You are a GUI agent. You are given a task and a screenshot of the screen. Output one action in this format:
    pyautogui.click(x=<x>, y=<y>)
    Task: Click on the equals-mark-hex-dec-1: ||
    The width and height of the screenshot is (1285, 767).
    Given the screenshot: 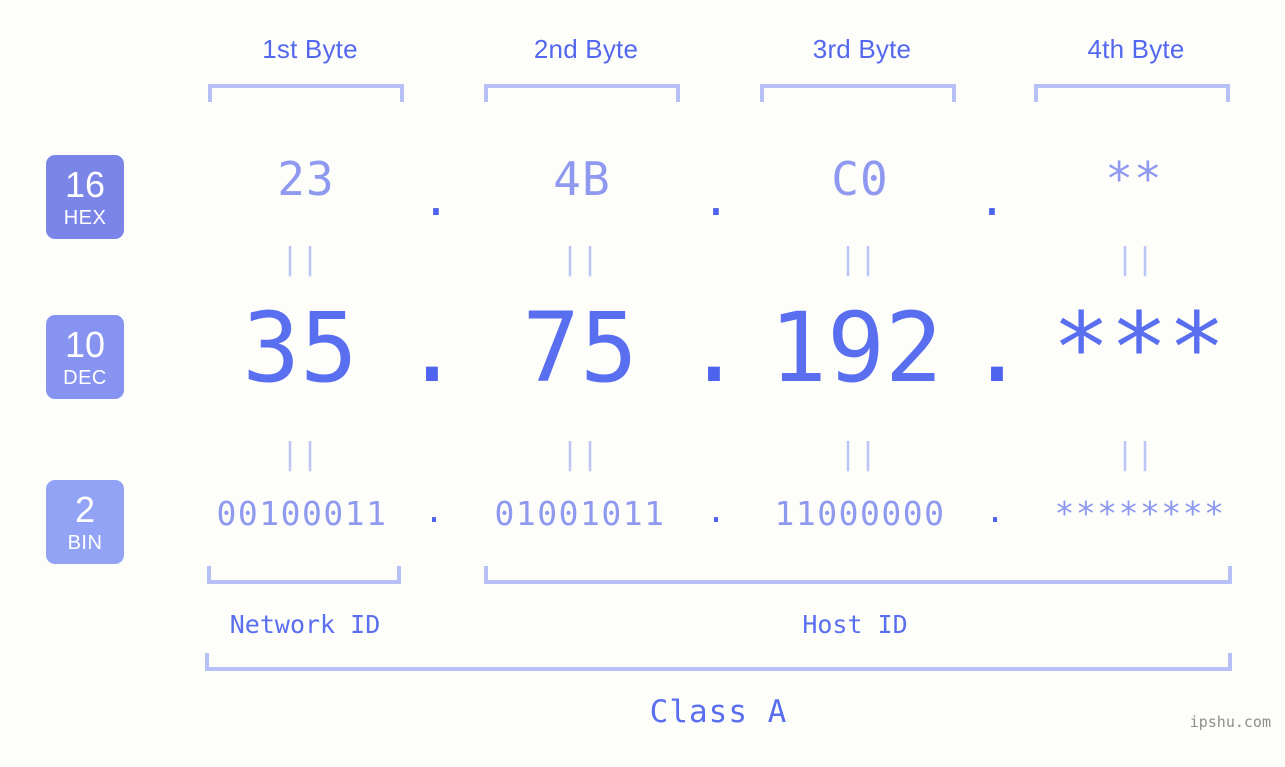 What is the action you would take?
    pyautogui.click(x=301, y=259)
    